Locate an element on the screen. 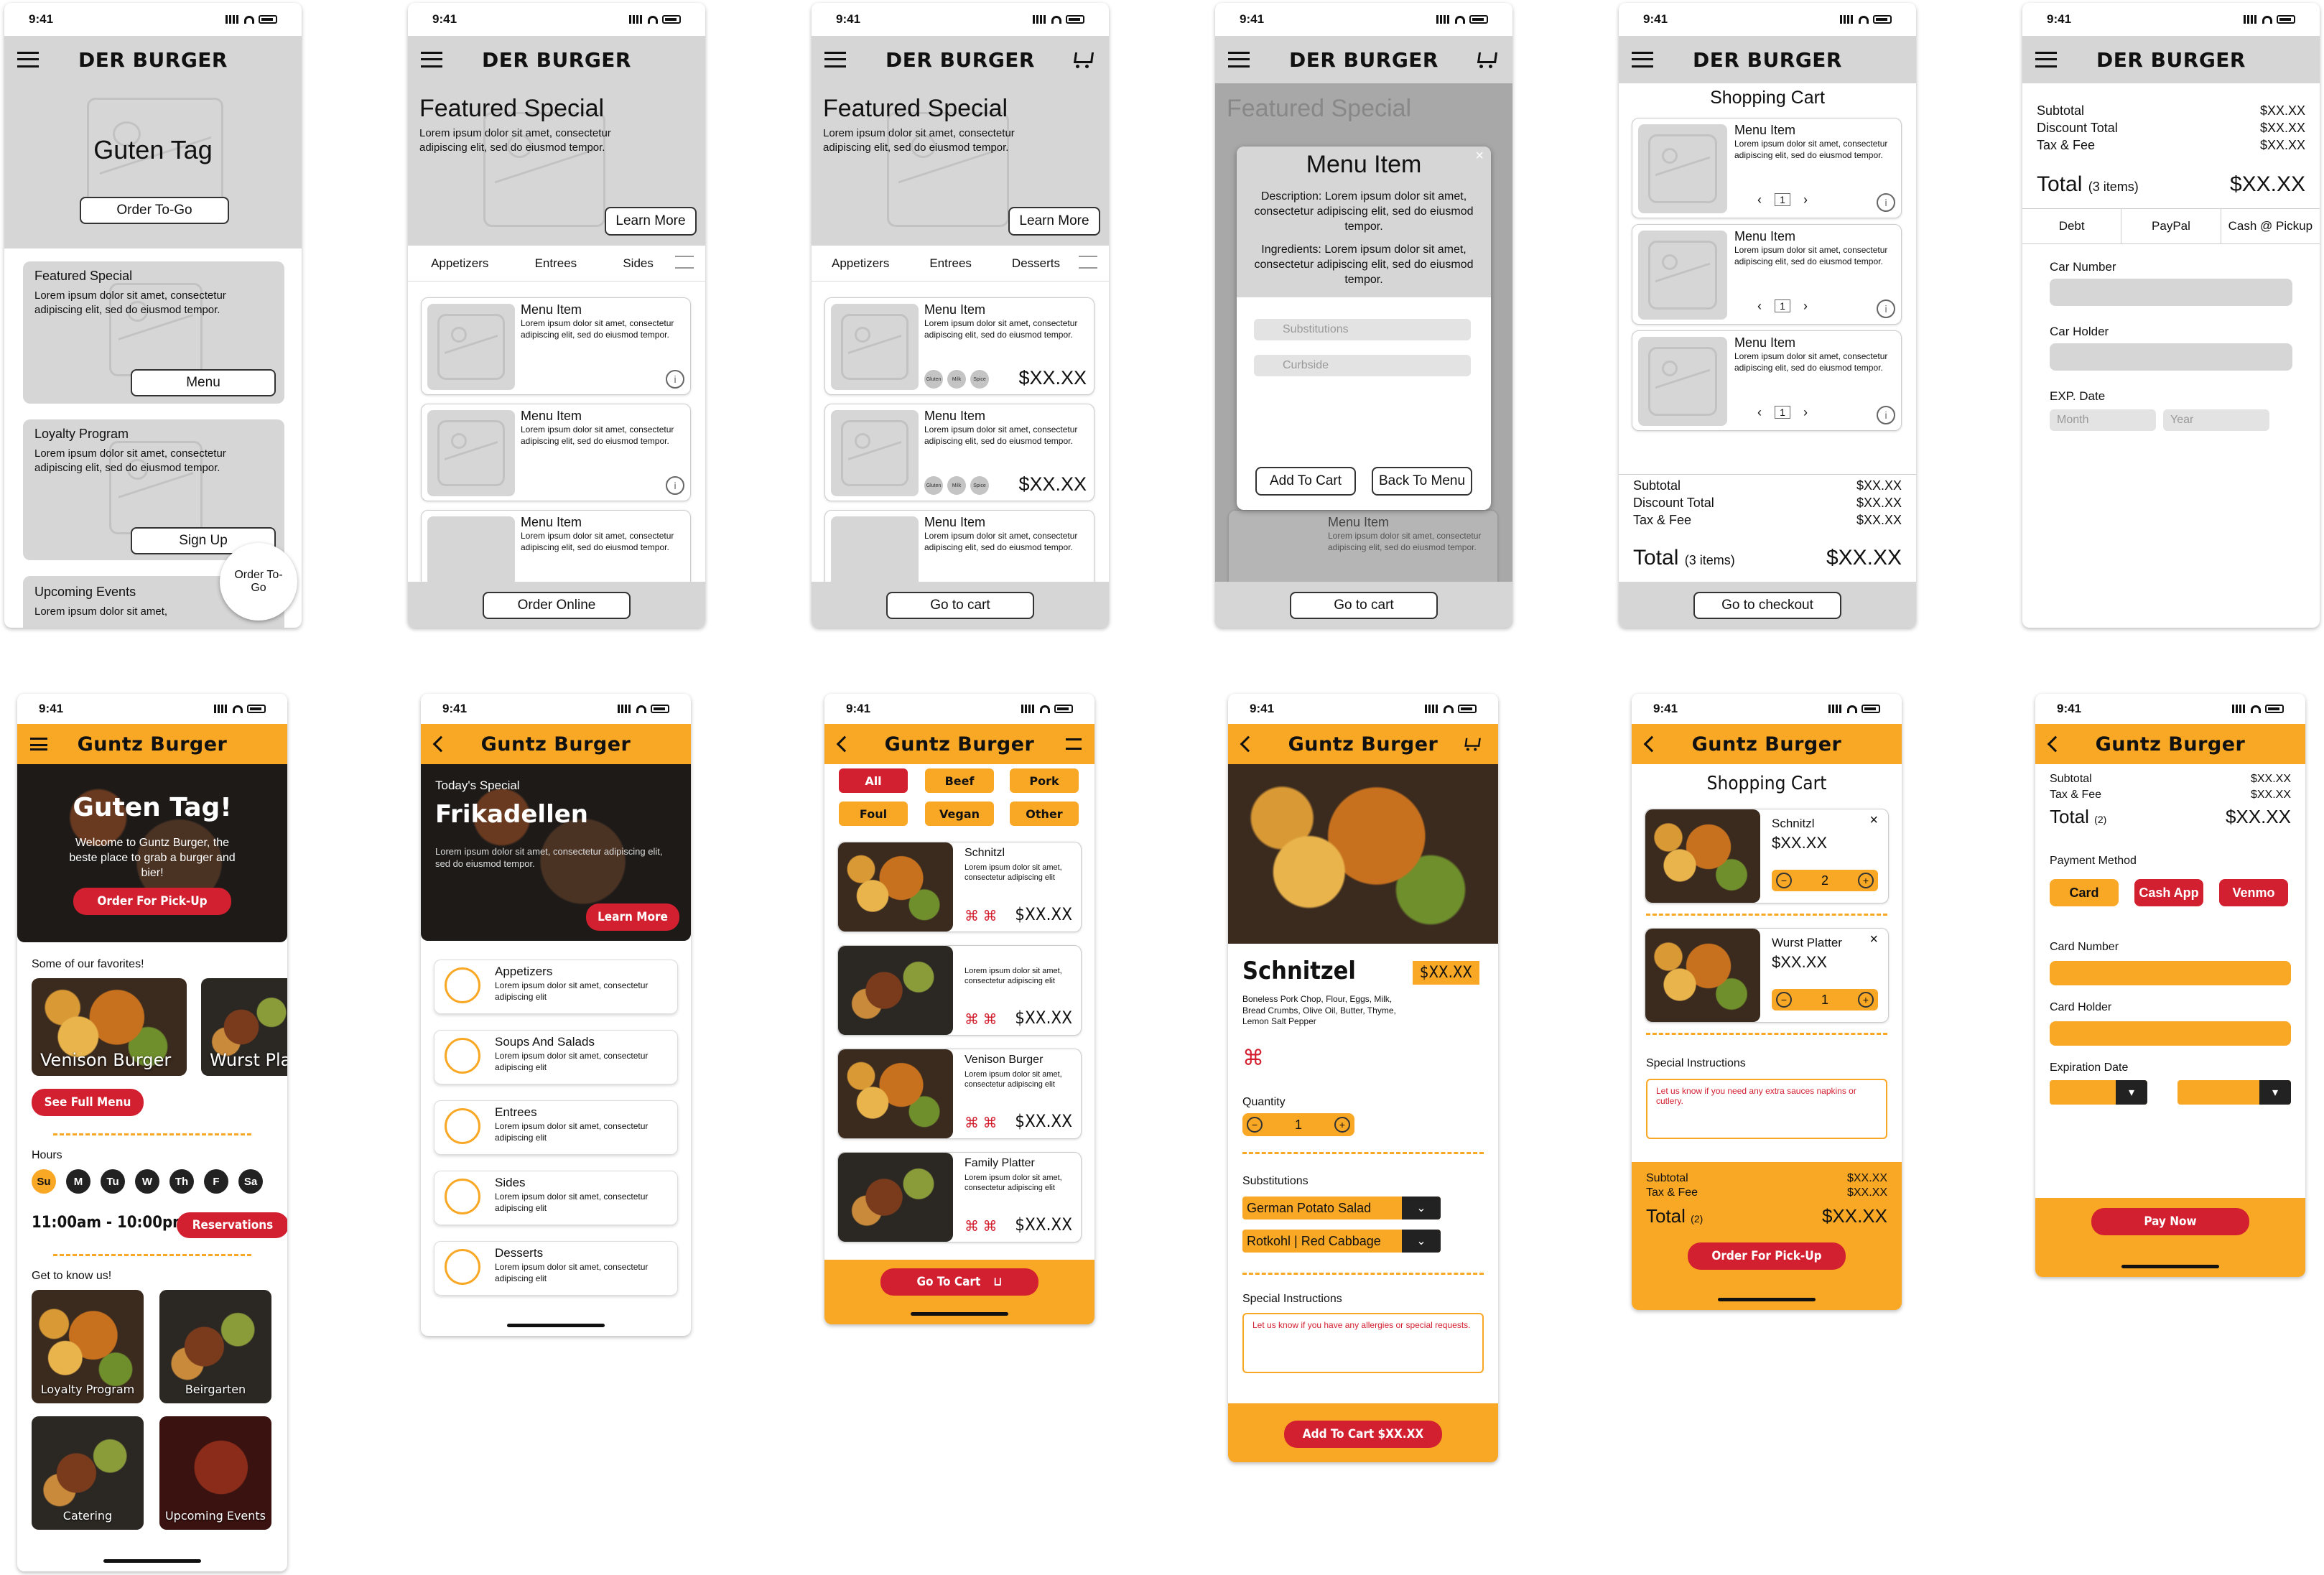  venmo-method-button: Venmo is located at coordinates (2253, 892).